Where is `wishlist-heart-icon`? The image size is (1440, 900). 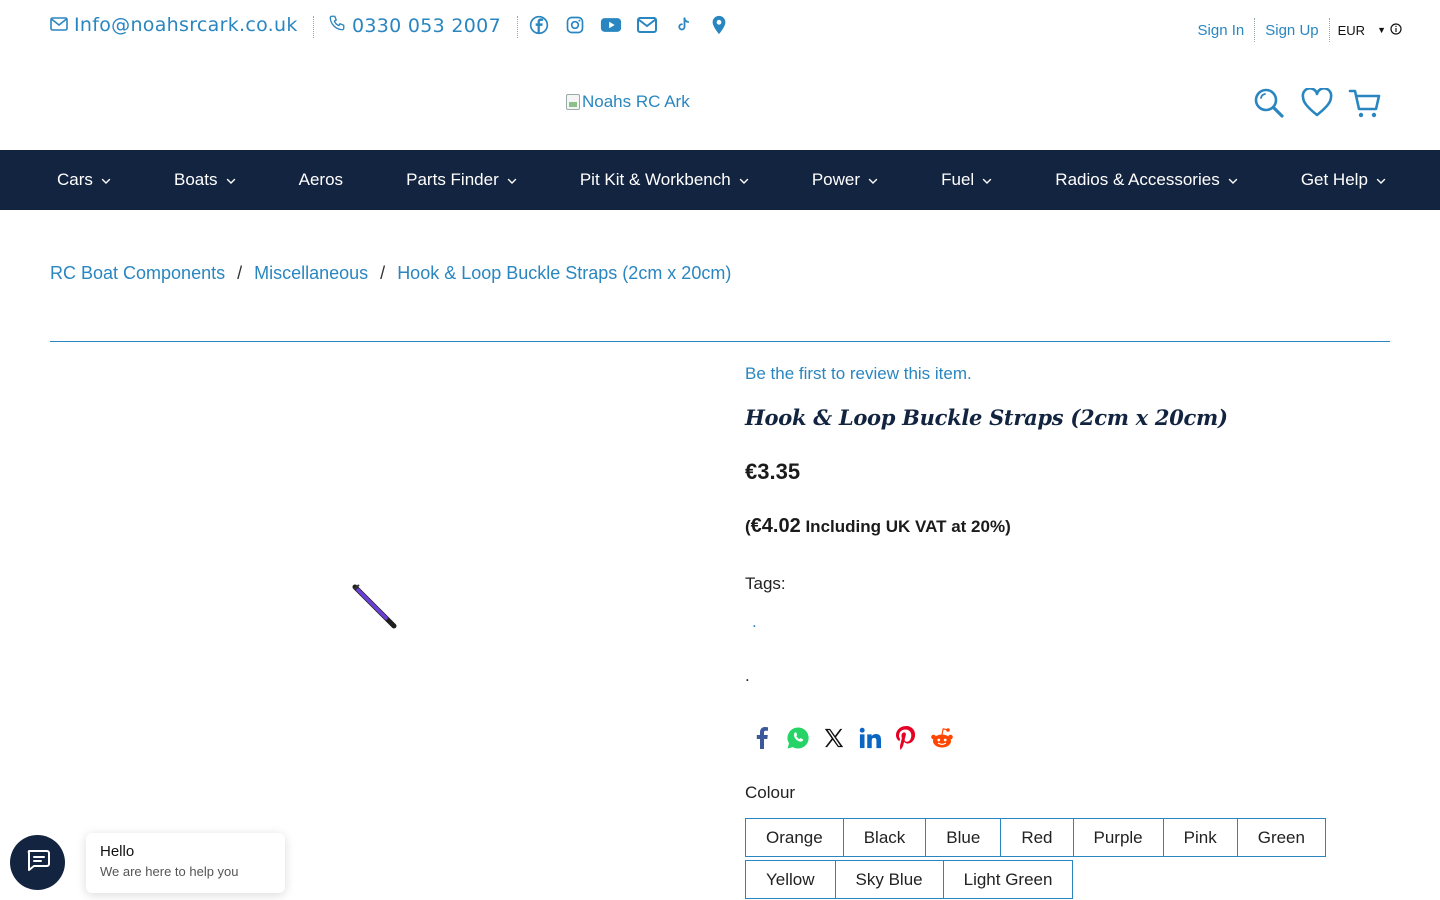 wishlist-heart-icon is located at coordinates (1317, 103).